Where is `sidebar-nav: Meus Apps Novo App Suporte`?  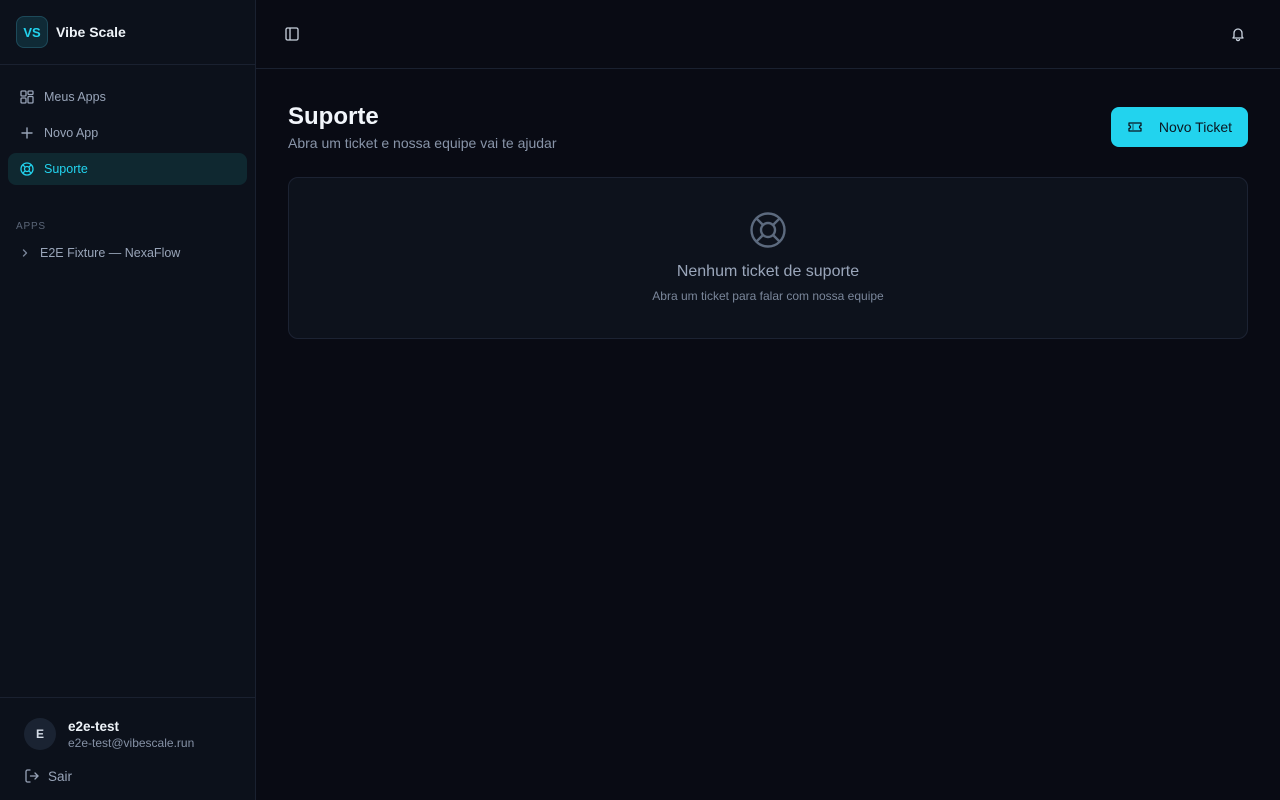
sidebar-nav: Meus Apps Novo App Suporte is located at coordinates (127, 127).